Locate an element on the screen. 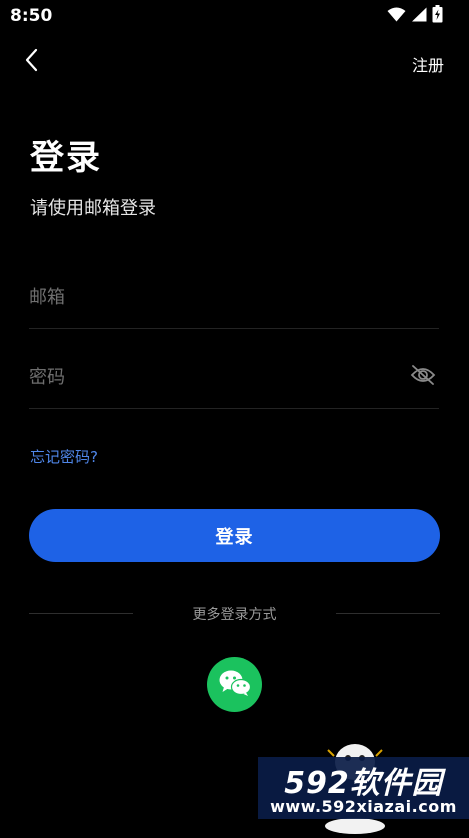 Image resolution: width=469 pixels, height=838 pixels. forgot-password-link: 忘记密码? is located at coordinates (64, 456).